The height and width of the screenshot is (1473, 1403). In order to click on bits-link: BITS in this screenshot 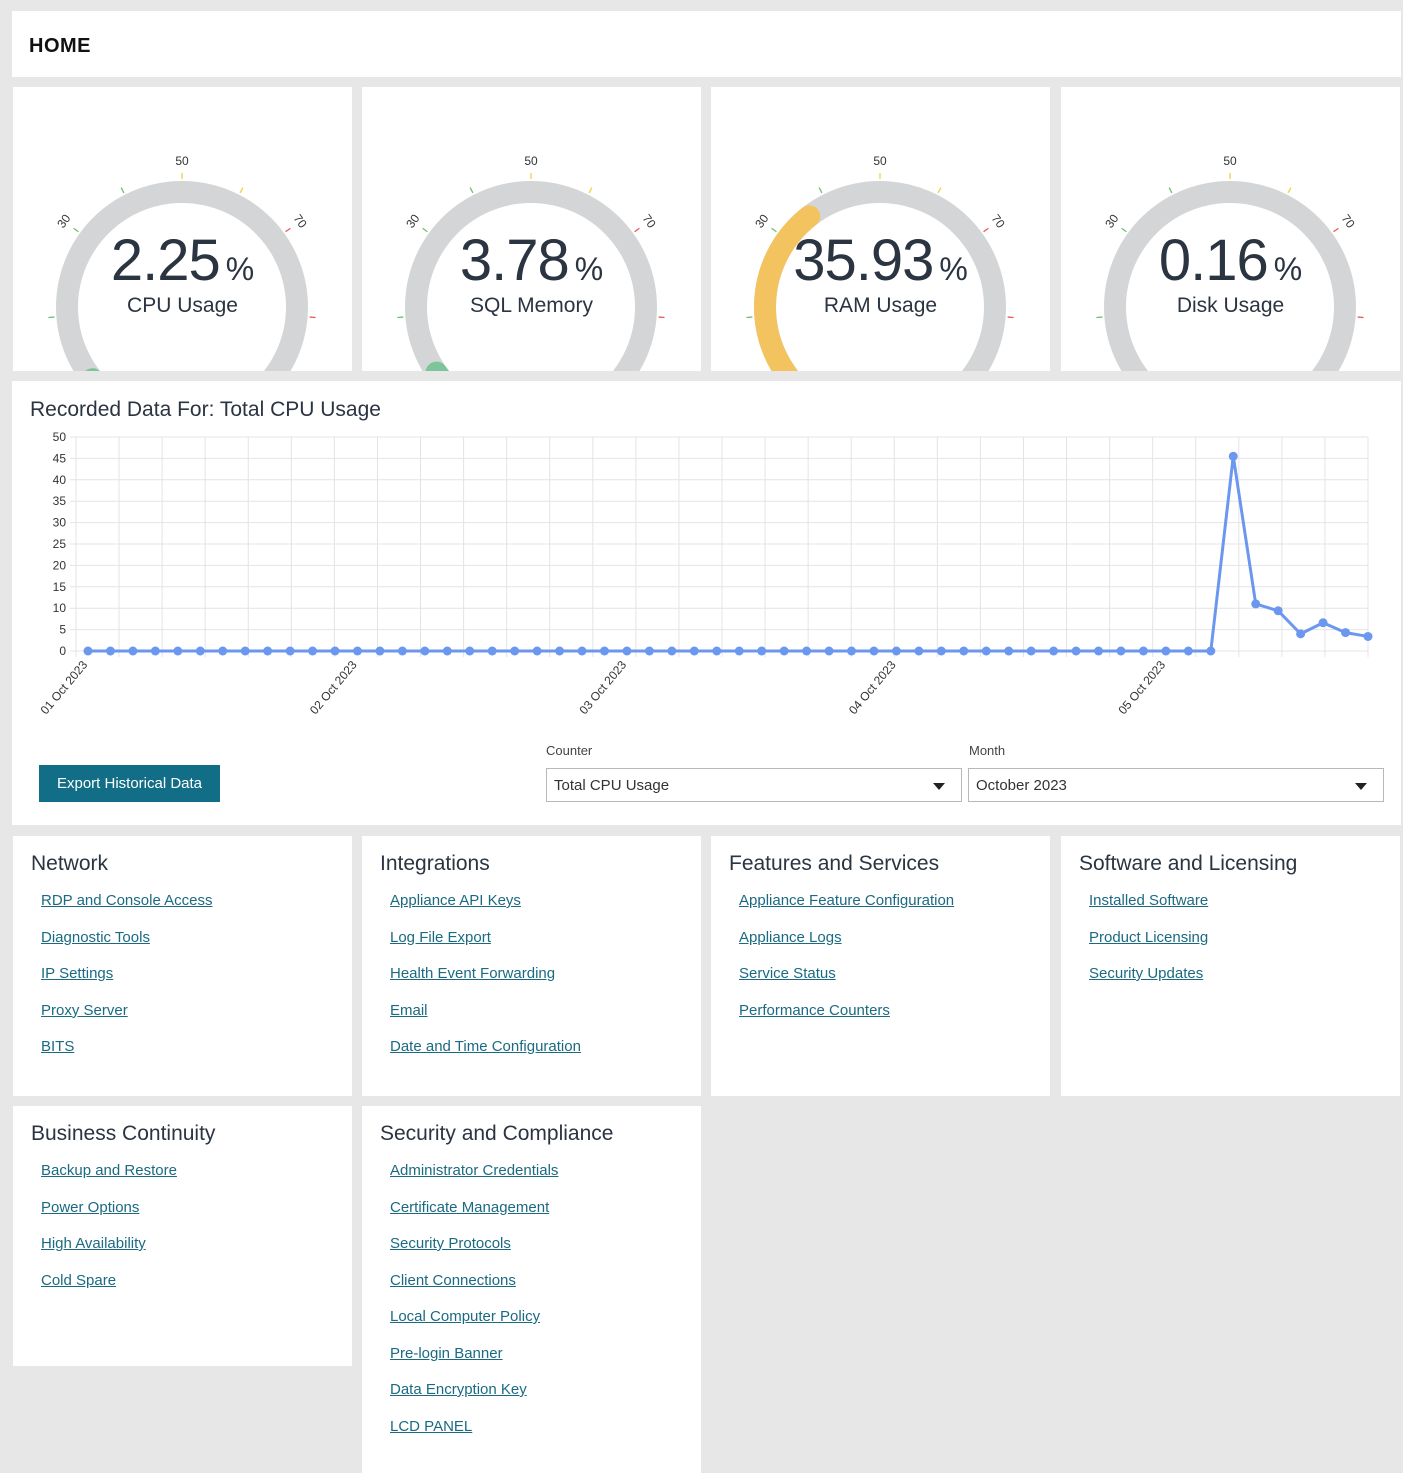, I will do `click(57, 1046)`.